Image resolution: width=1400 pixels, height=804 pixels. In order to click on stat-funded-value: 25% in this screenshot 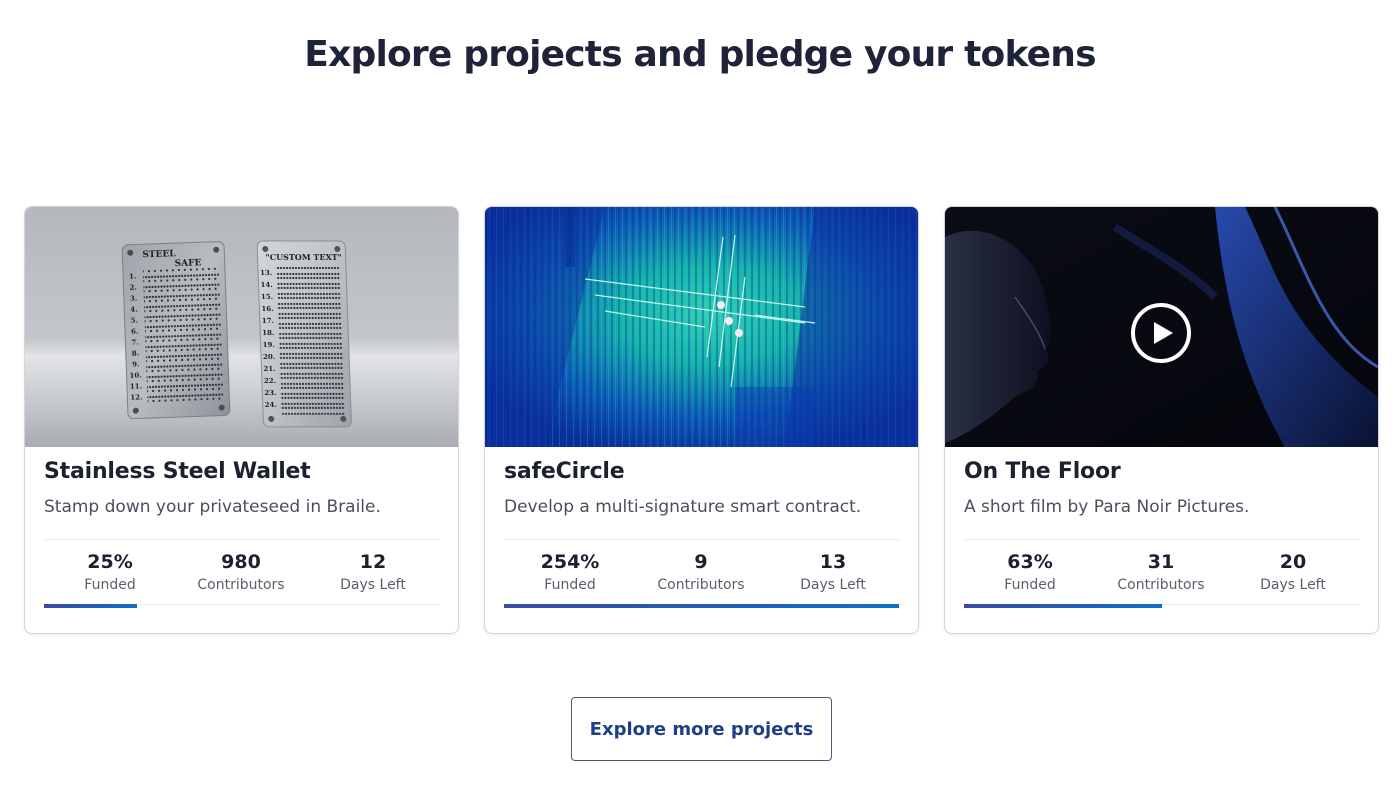, I will do `click(110, 562)`.